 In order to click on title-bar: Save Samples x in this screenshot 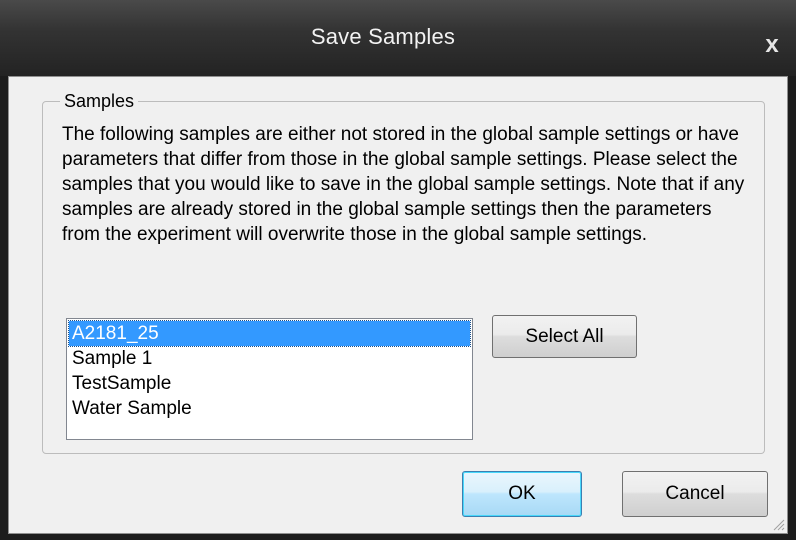, I will do `click(398, 38)`.